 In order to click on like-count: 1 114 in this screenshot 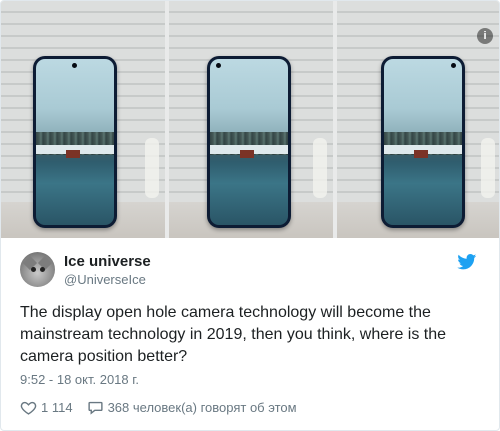, I will do `click(57, 407)`.